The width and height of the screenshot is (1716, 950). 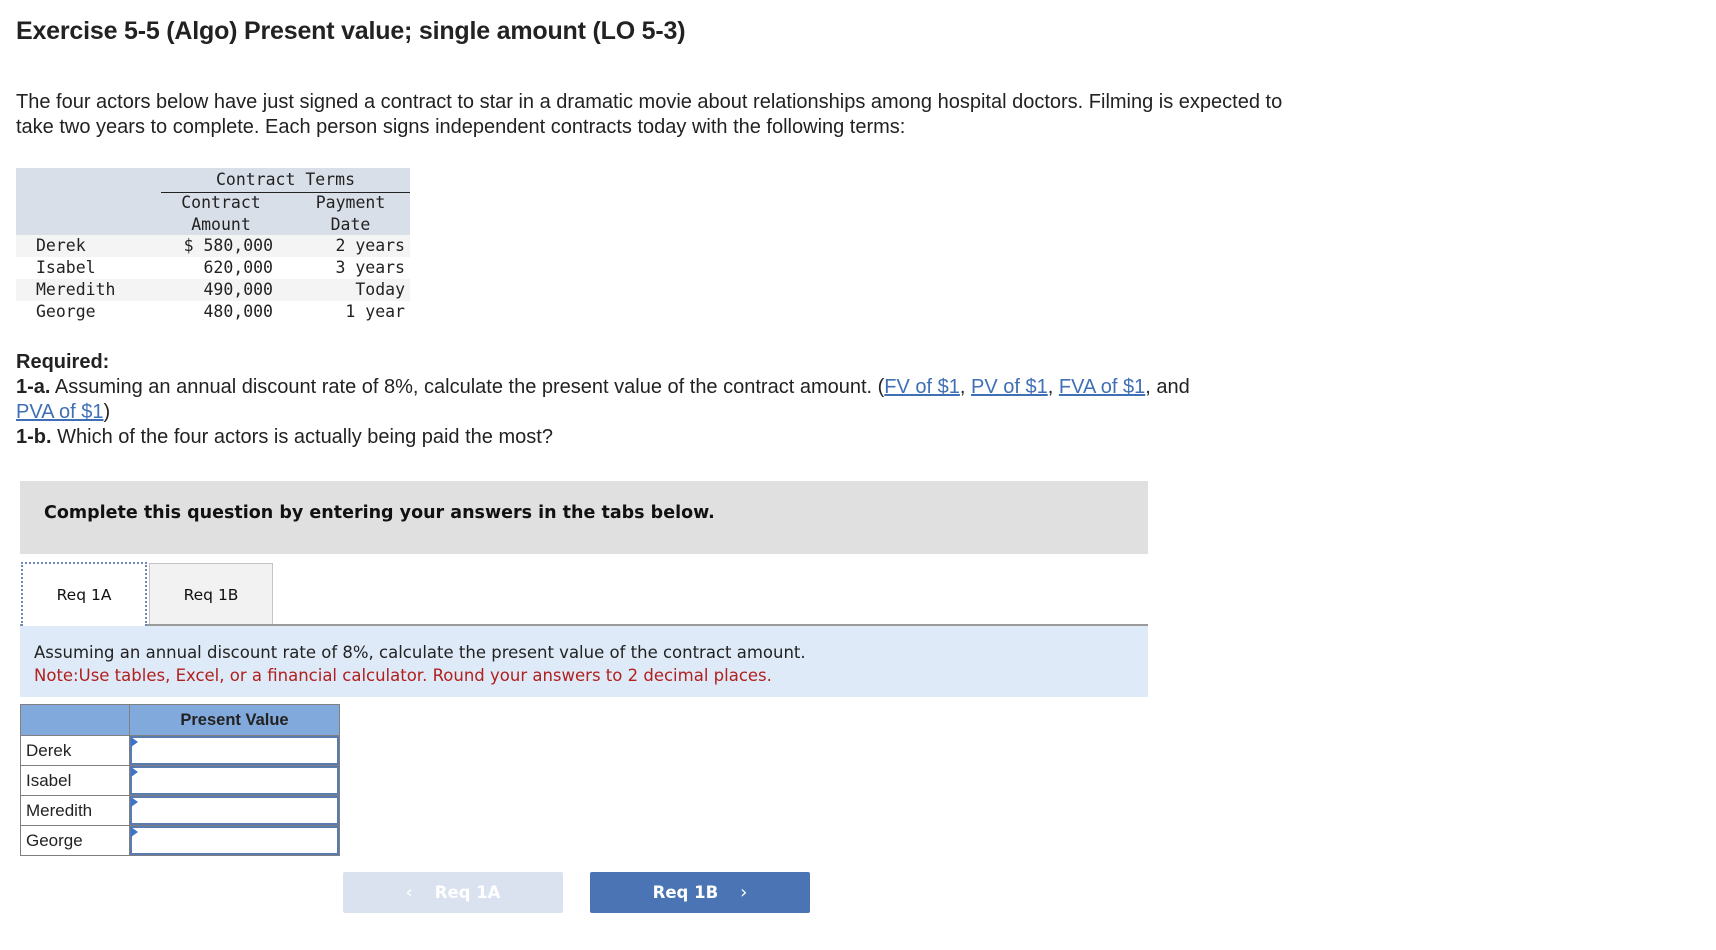 What do you see at coordinates (1102, 387) in the screenshot?
I see `fva-of-1-link: FVA of $1` at bounding box center [1102, 387].